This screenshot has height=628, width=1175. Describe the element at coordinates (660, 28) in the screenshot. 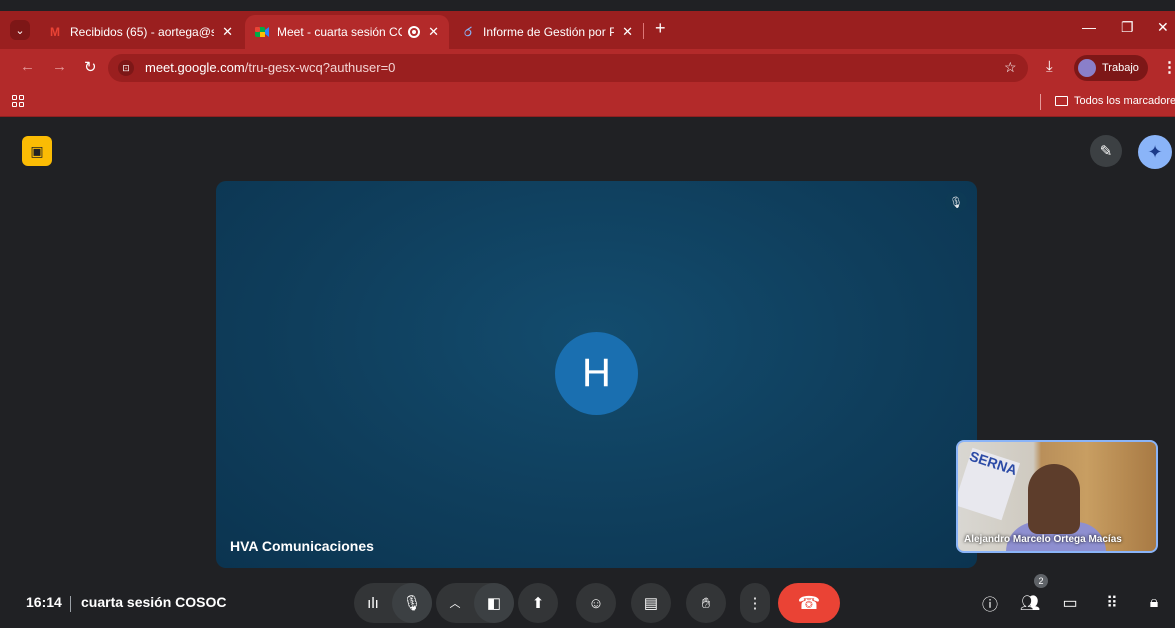

I see `new-tab-button: +` at that location.